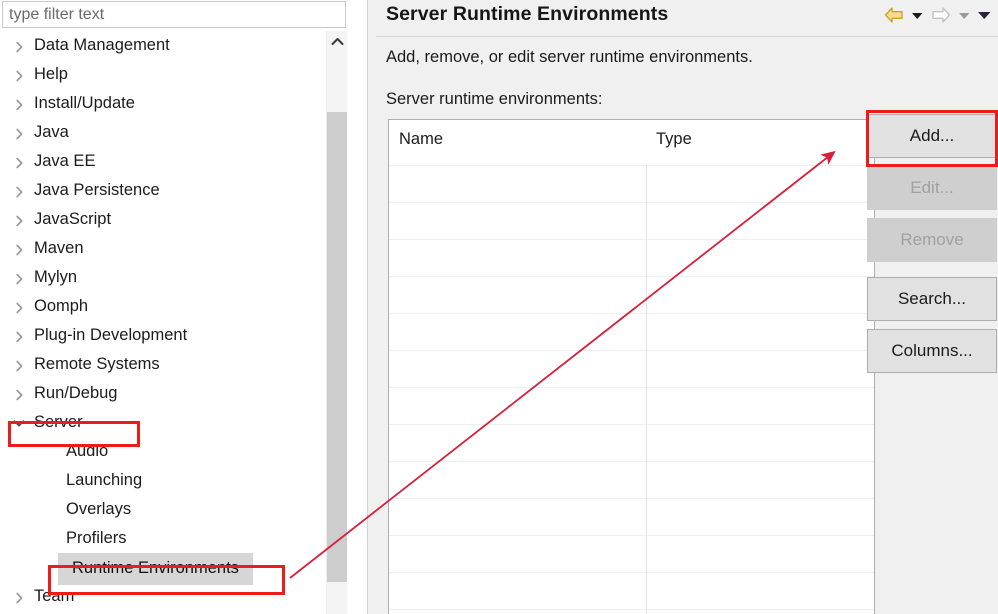 The width and height of the screenshot is (998, 614). What do you see at coordinates (163, 393) in the screenshot?
I see `sidebar-item-run-debug: Run/Debug` at bounding box center [163, 393].